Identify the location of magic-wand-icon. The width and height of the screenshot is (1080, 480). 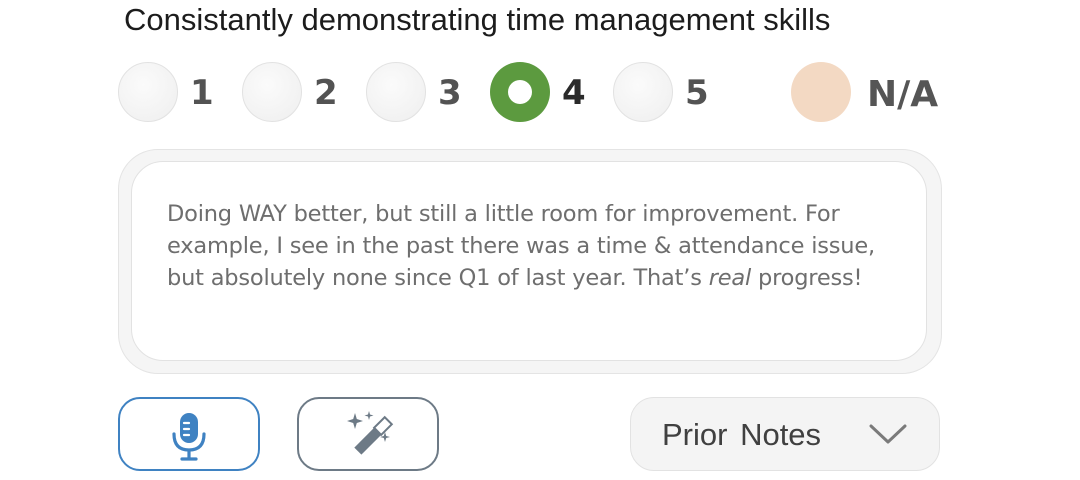
(370, 433).